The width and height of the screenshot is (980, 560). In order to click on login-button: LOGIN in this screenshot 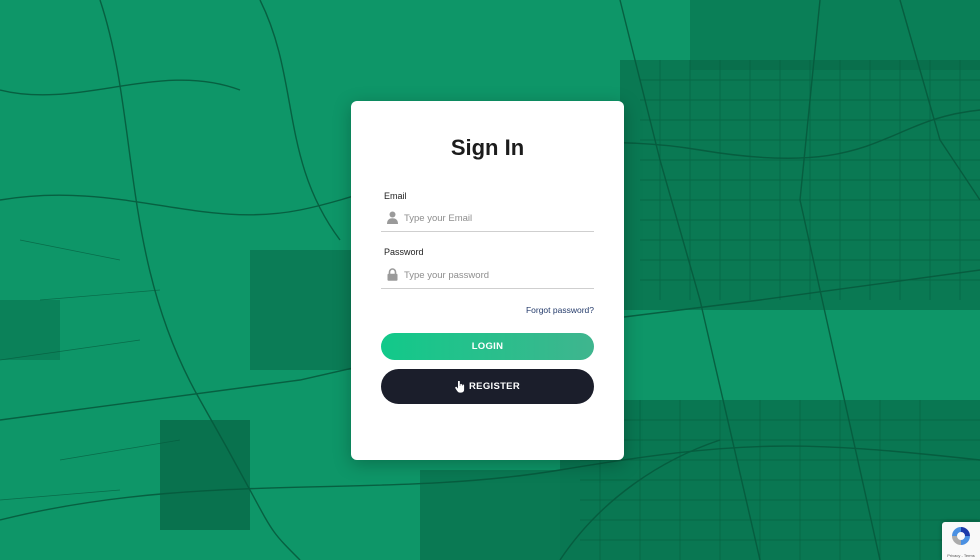, I will do `click(487, 346)`.